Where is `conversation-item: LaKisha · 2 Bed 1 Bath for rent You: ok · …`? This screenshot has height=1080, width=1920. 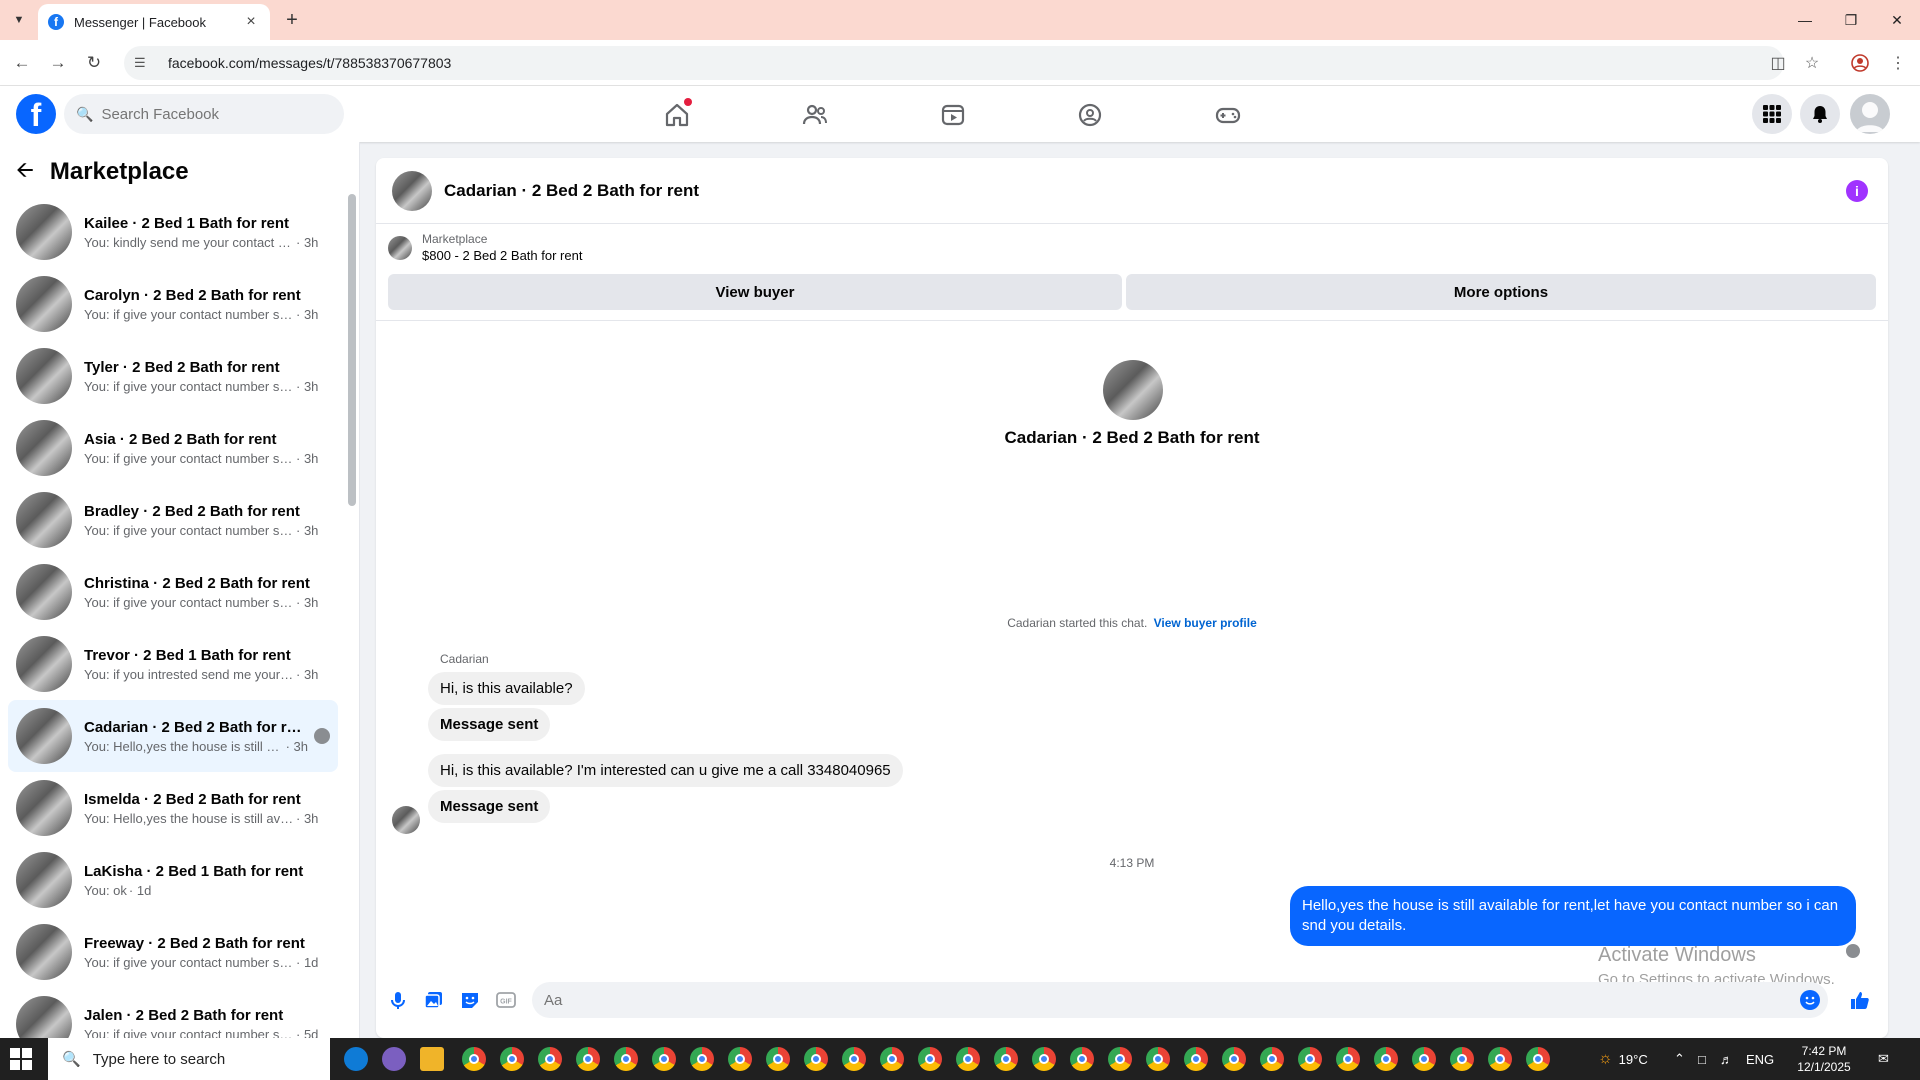 conversation-item: LaKisha · 2 Bed 1 Bath for rent You: ok · … is located at coordinates (173, 880).